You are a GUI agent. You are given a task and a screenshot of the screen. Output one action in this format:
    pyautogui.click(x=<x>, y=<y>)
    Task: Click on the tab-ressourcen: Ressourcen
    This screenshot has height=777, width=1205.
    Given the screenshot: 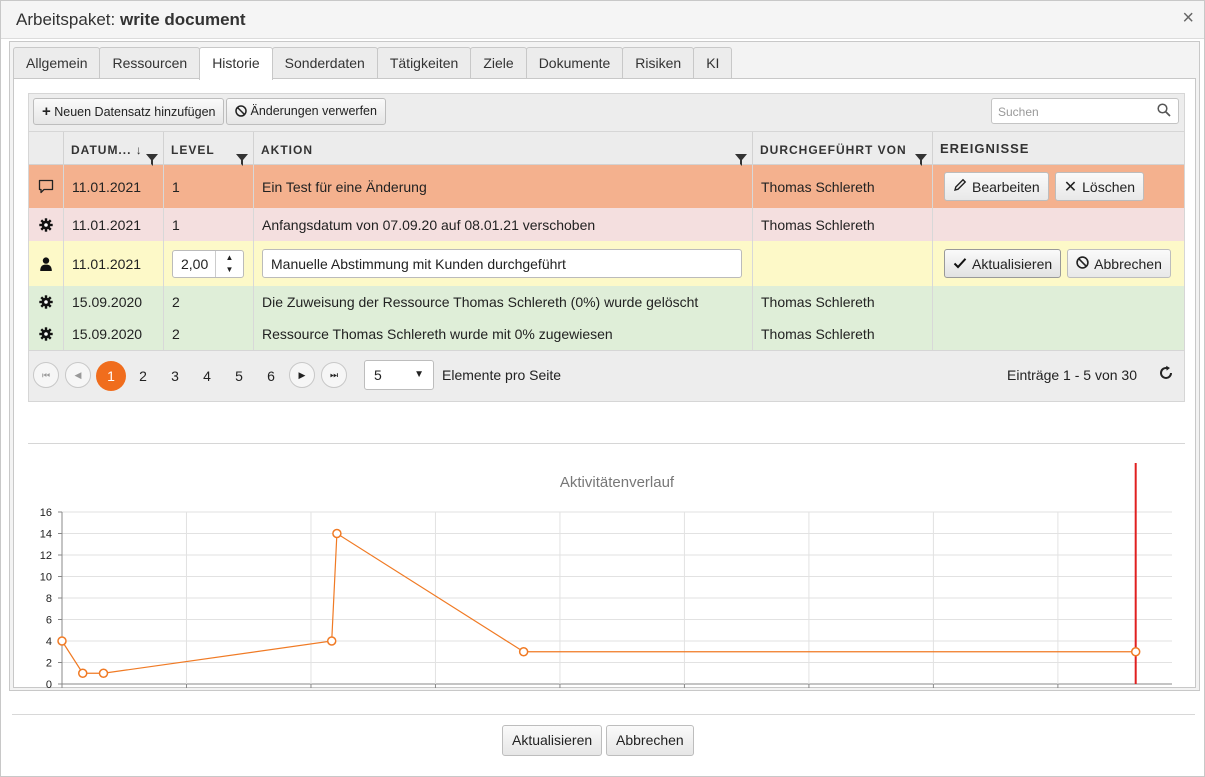 What is the action you would take?
    pyautogui.click(x=150, y=63)
    